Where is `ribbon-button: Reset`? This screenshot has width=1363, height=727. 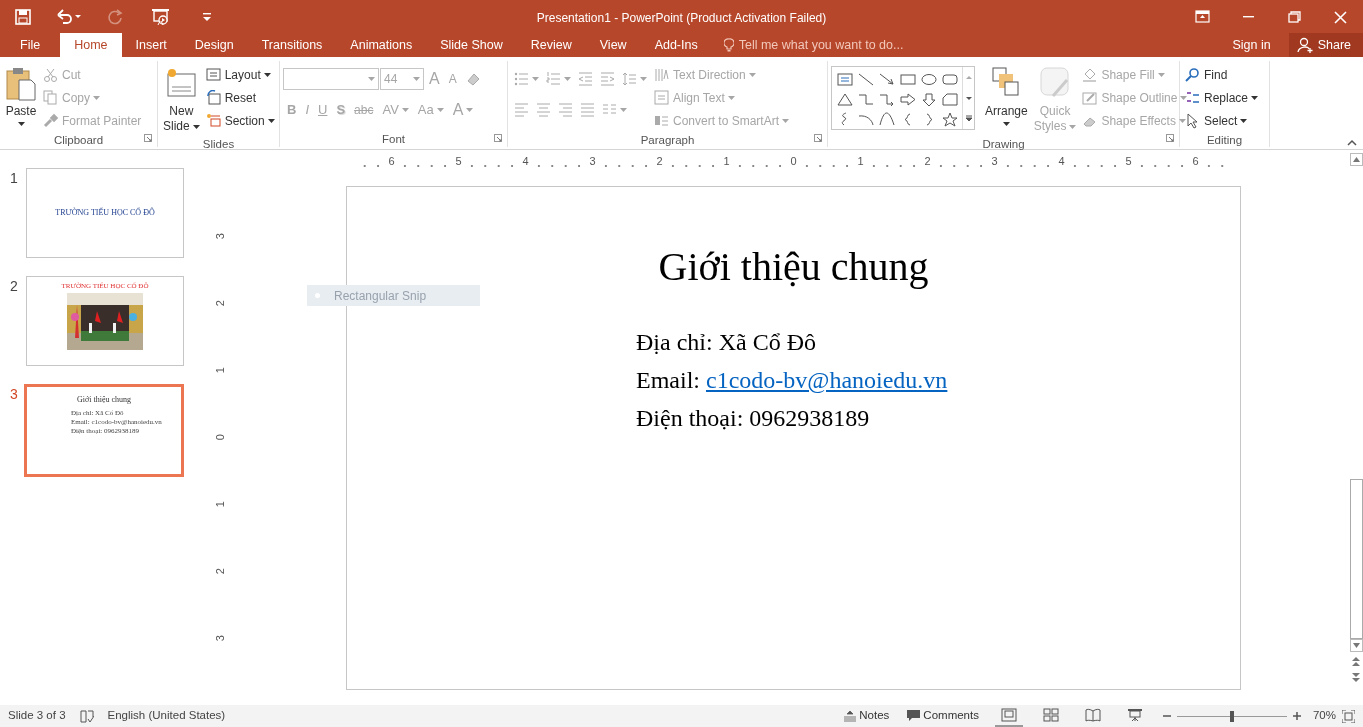
ribbon-button: Reset is located at coordinates (240, 98).